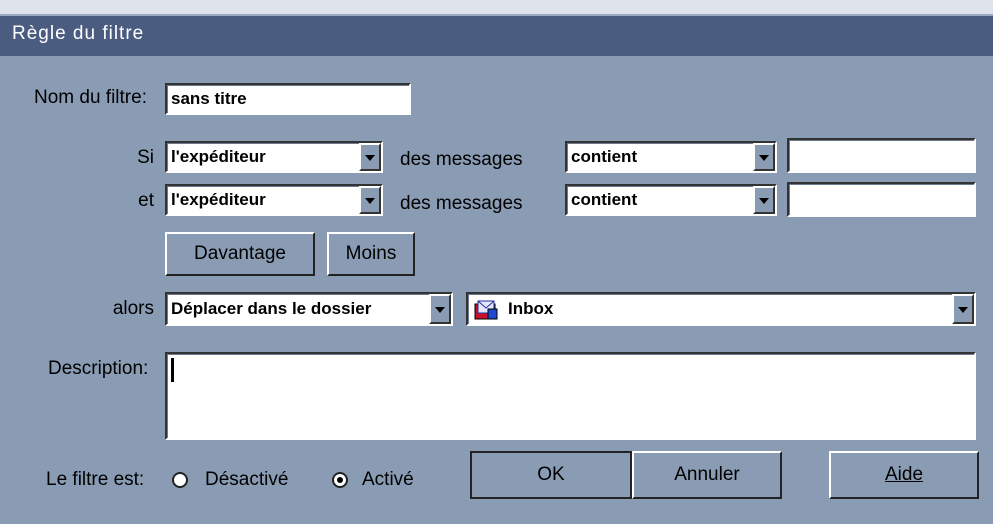  What do you see at coordinates (274, 200) in the screenshot?
I see `rule2-field-select: l'expéditeur` at bounding box center [274, 200].